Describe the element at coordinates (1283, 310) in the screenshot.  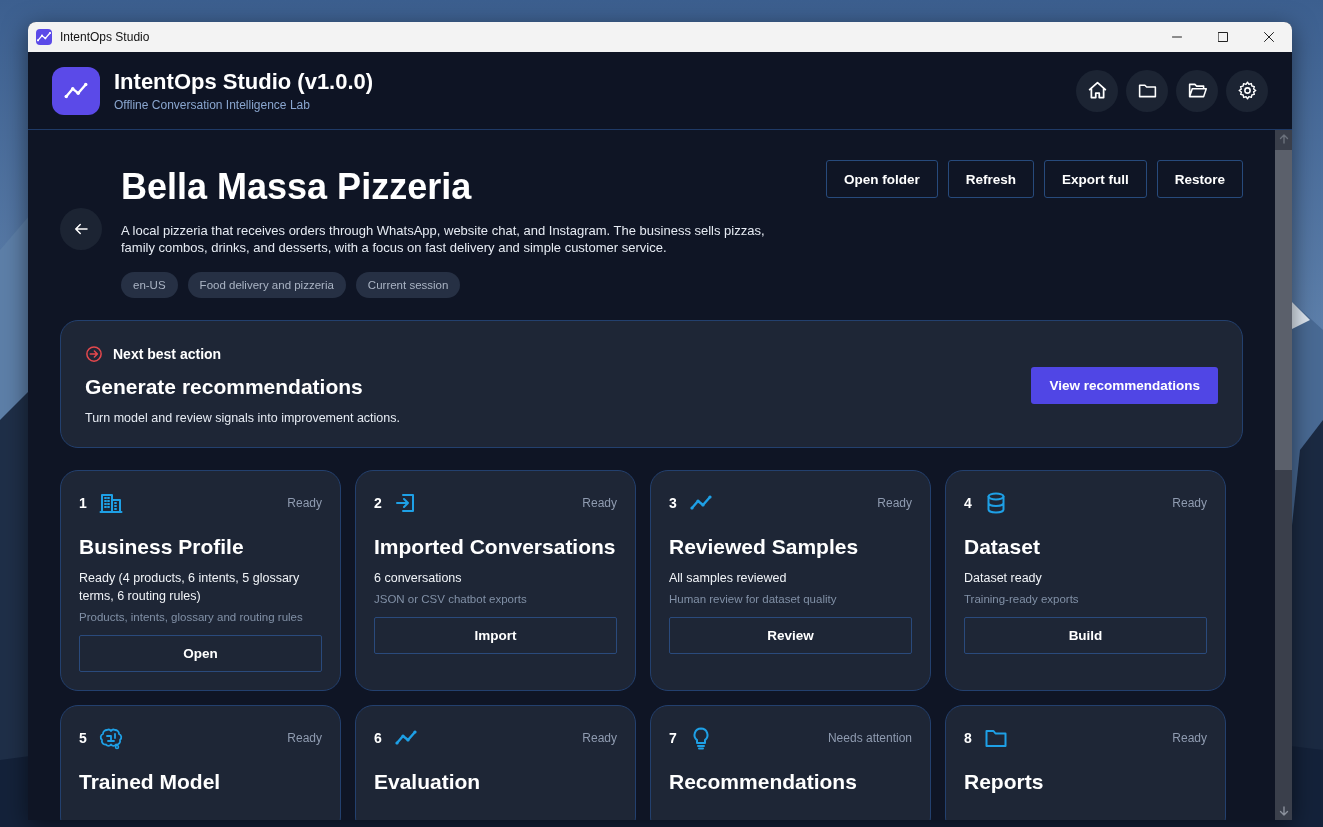
I see `scrollbar-thumb` at that location.